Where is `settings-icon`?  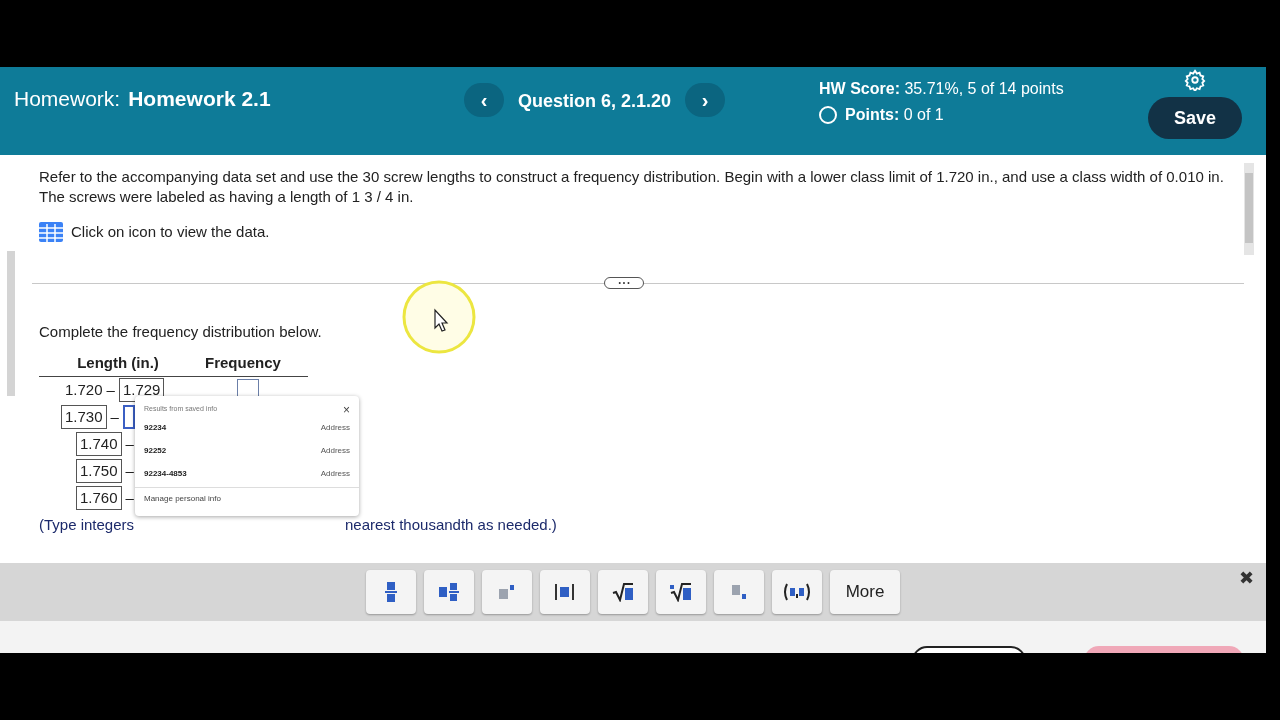
settings-icon is located at coordinates (1195, 80).